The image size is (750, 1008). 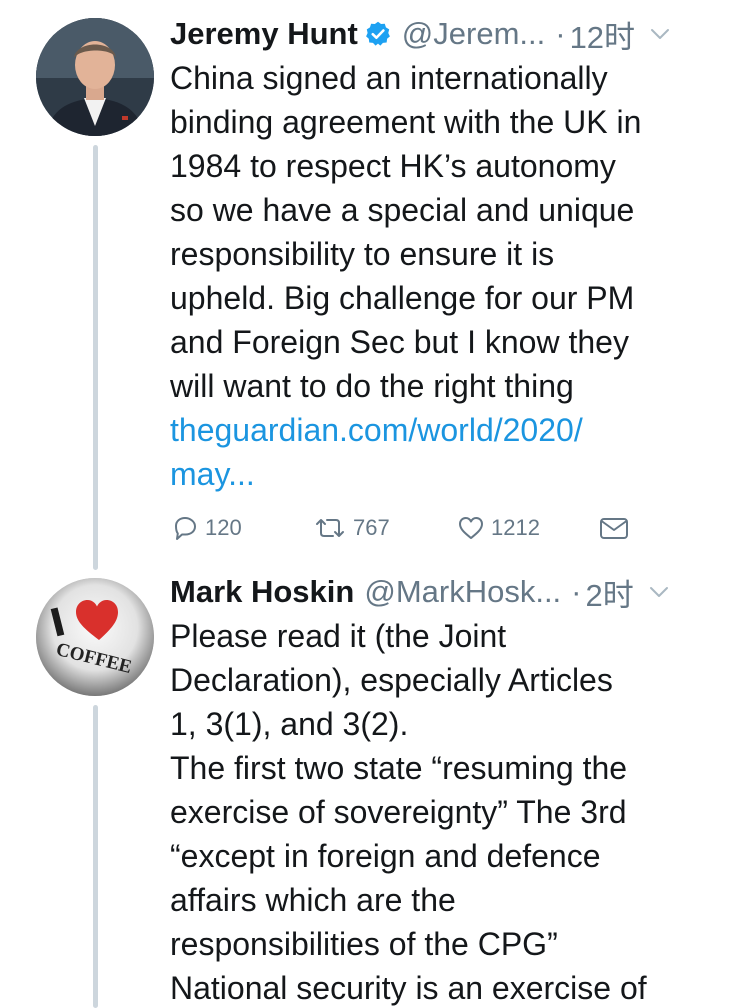 I want to click on reply-count: 120, so click(x=223, y=527).